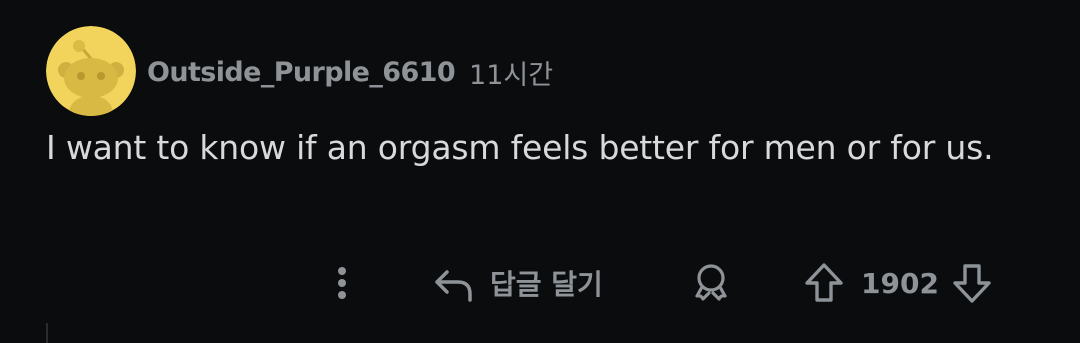 This screenshot has width=1080, height=343. I want to click on vote-count: 1902, so click(900, 283).